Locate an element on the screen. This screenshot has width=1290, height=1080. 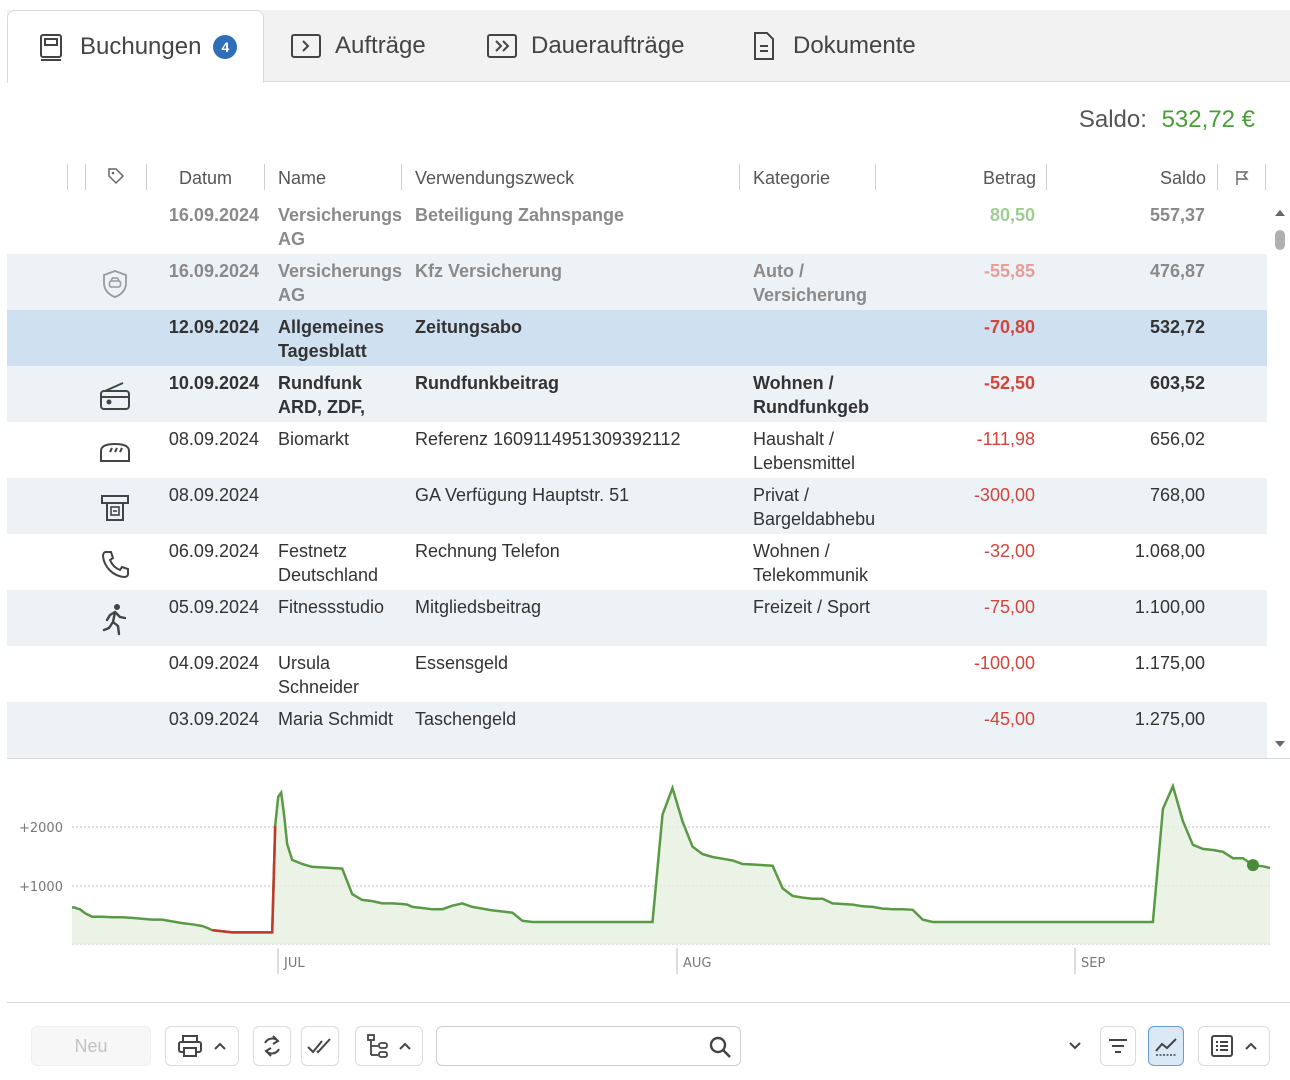
list-view-icon is located at coordinates (1222, 1046).